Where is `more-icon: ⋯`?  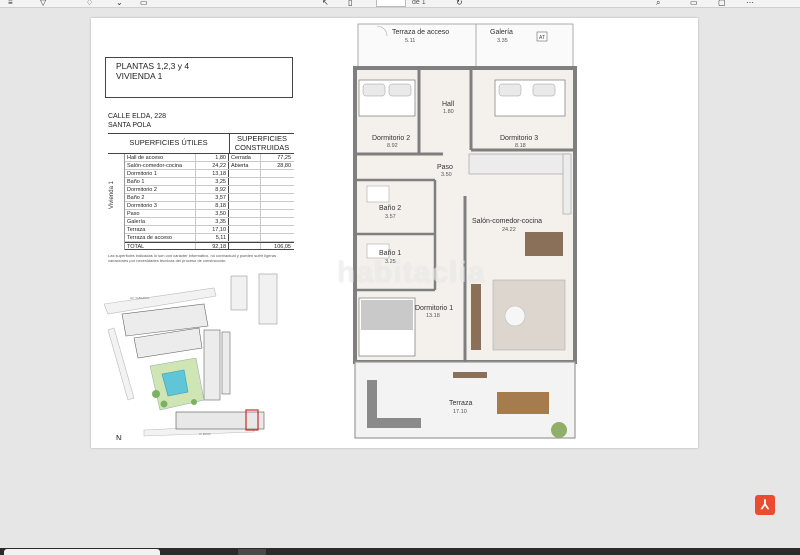
more-icon: ⋯ is located at coordinates (750, 3).